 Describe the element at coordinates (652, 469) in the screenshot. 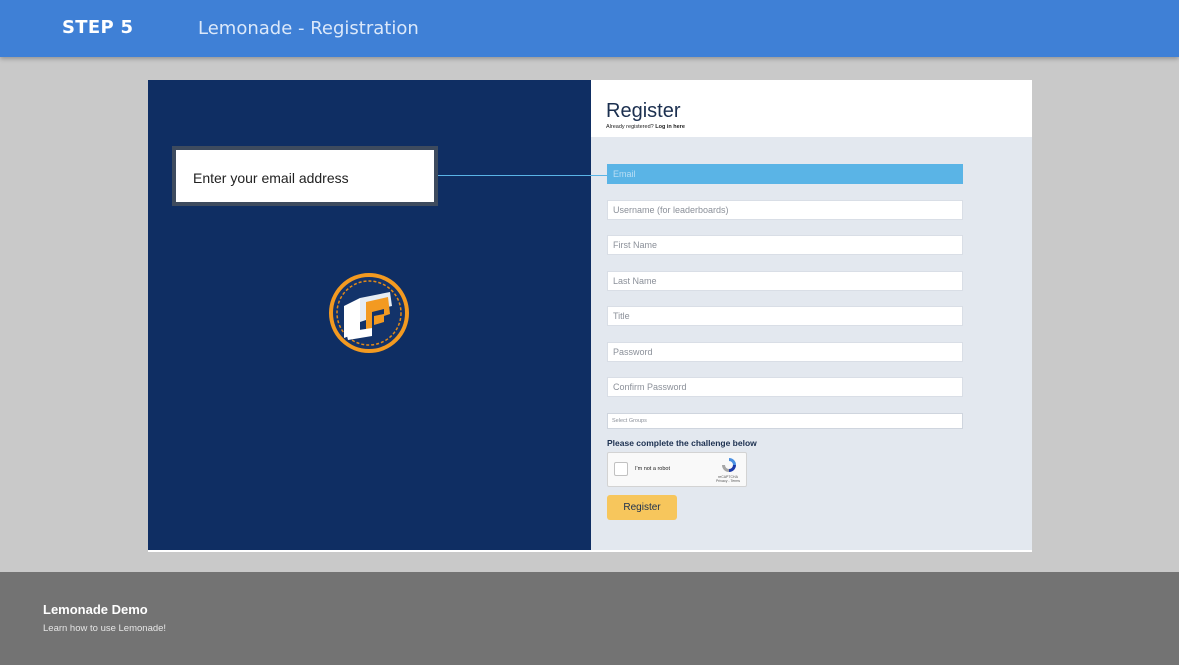

I see `recaptcha-label: I'm not a robot` at that location.